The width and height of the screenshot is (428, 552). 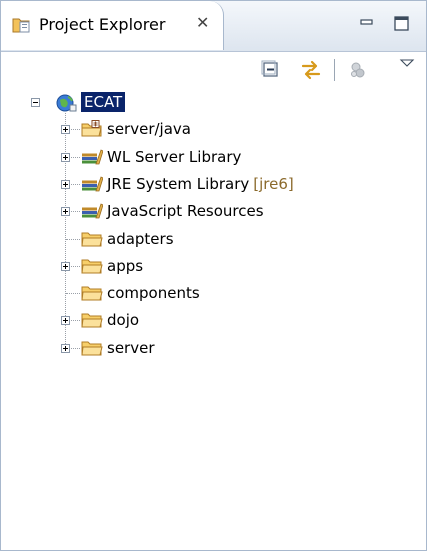 I want to click on tree-node: adapters, so click(x=127, y=239).